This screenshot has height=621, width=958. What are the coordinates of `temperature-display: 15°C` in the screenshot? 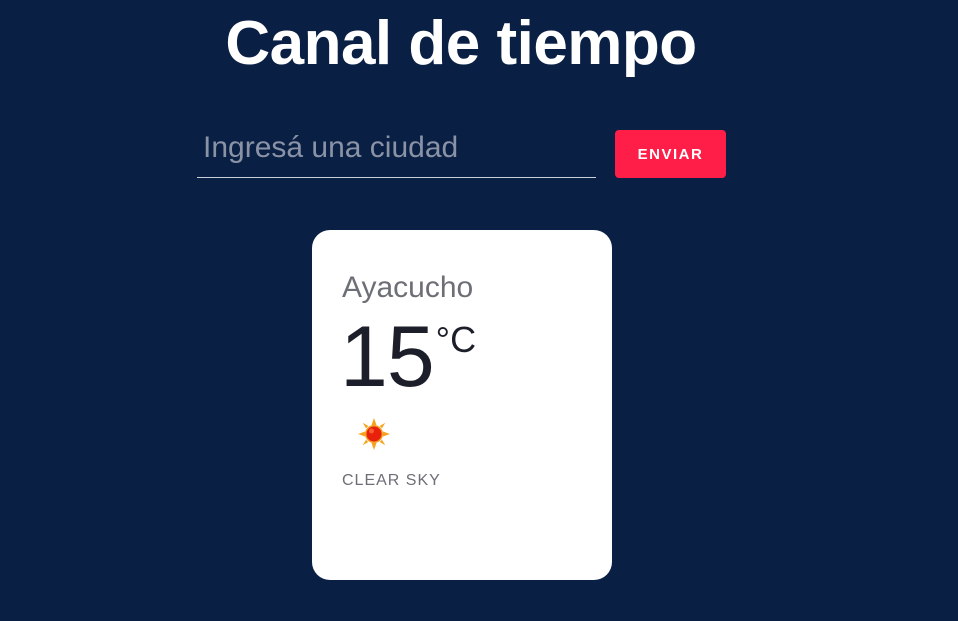 It's located at (408, 357).